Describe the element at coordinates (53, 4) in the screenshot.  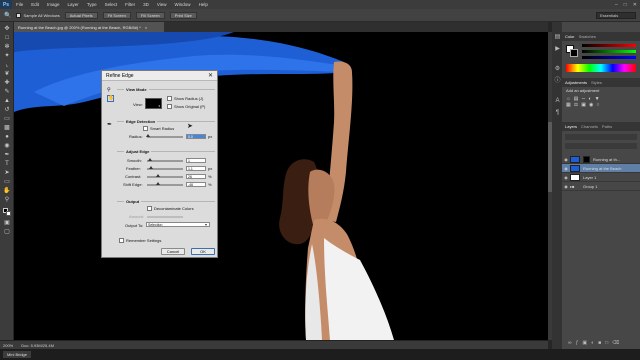
I see `menu-image: Image` at that location.